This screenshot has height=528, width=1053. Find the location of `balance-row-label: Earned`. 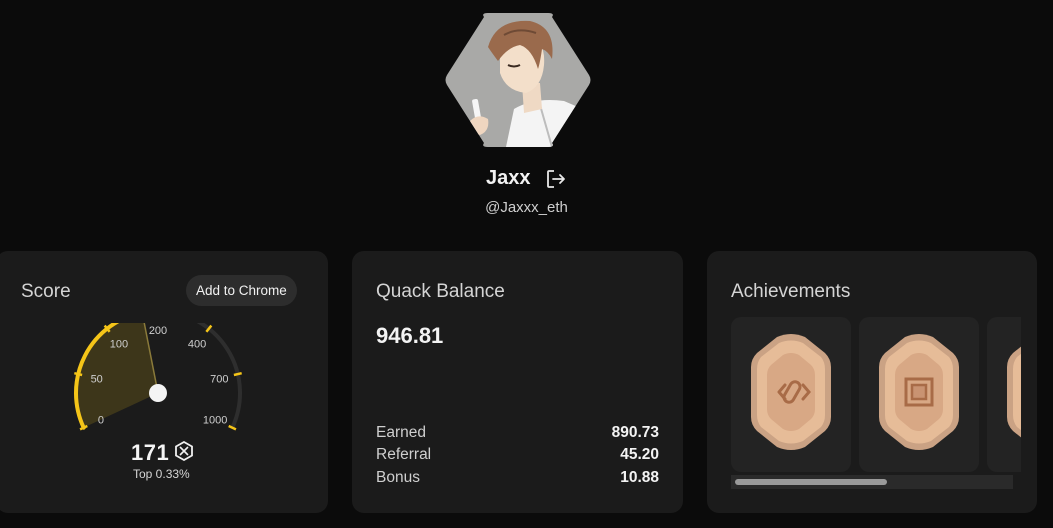

balance-row-label: Earned is located at coordinates (401, 432).